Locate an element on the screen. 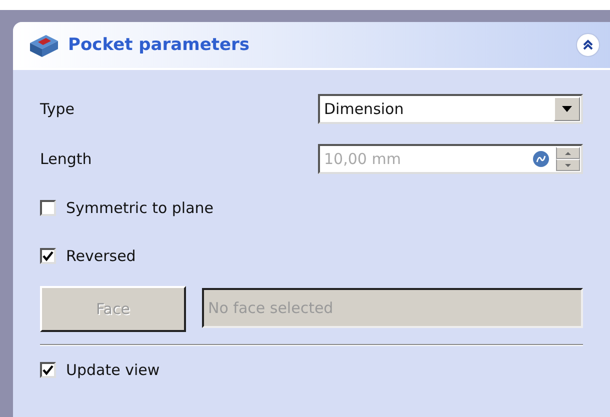  type-label: Type is located at coordinates (58, 109).